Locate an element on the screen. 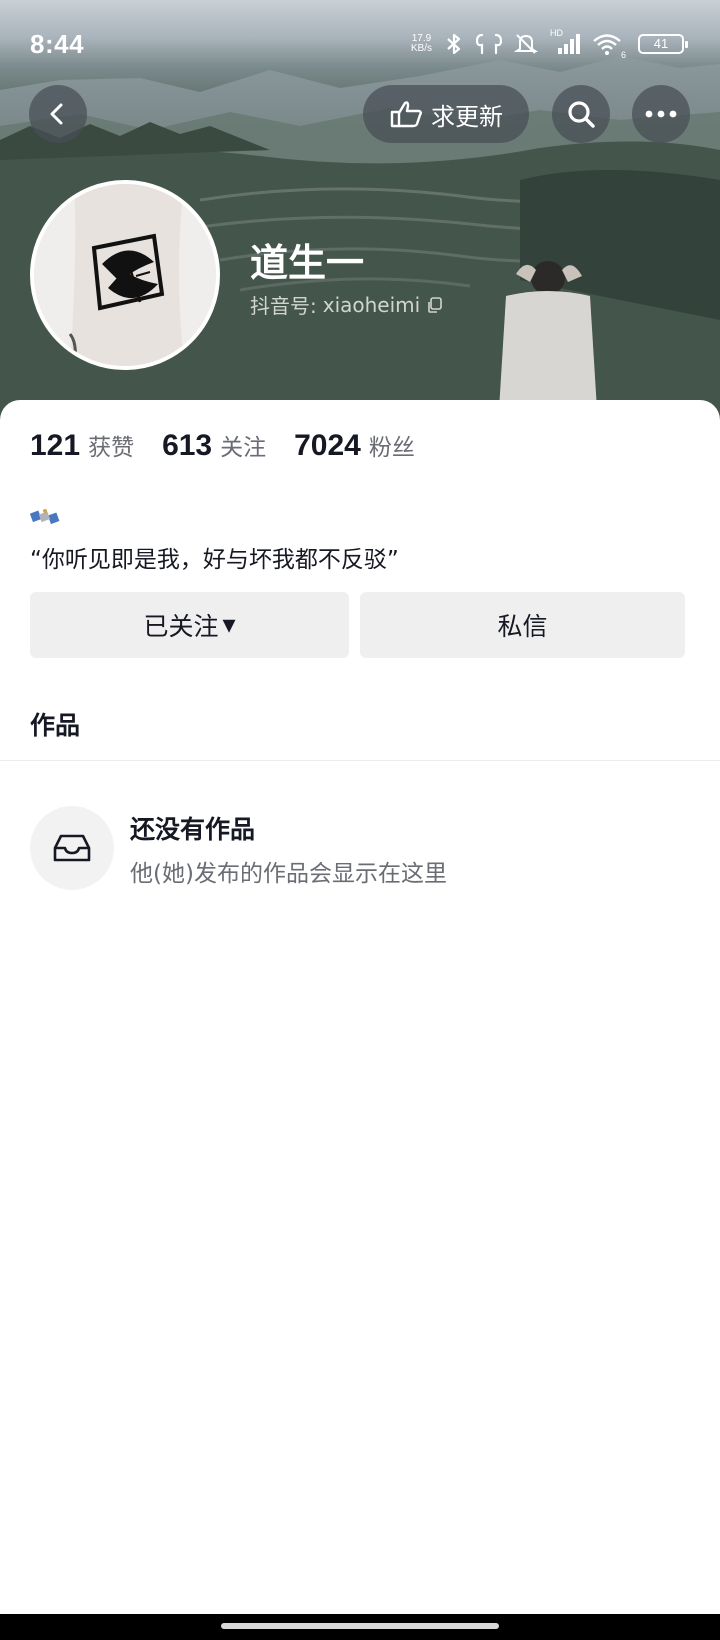 The image size is (720, 1640). more-button is located at coordinates (661, 114).